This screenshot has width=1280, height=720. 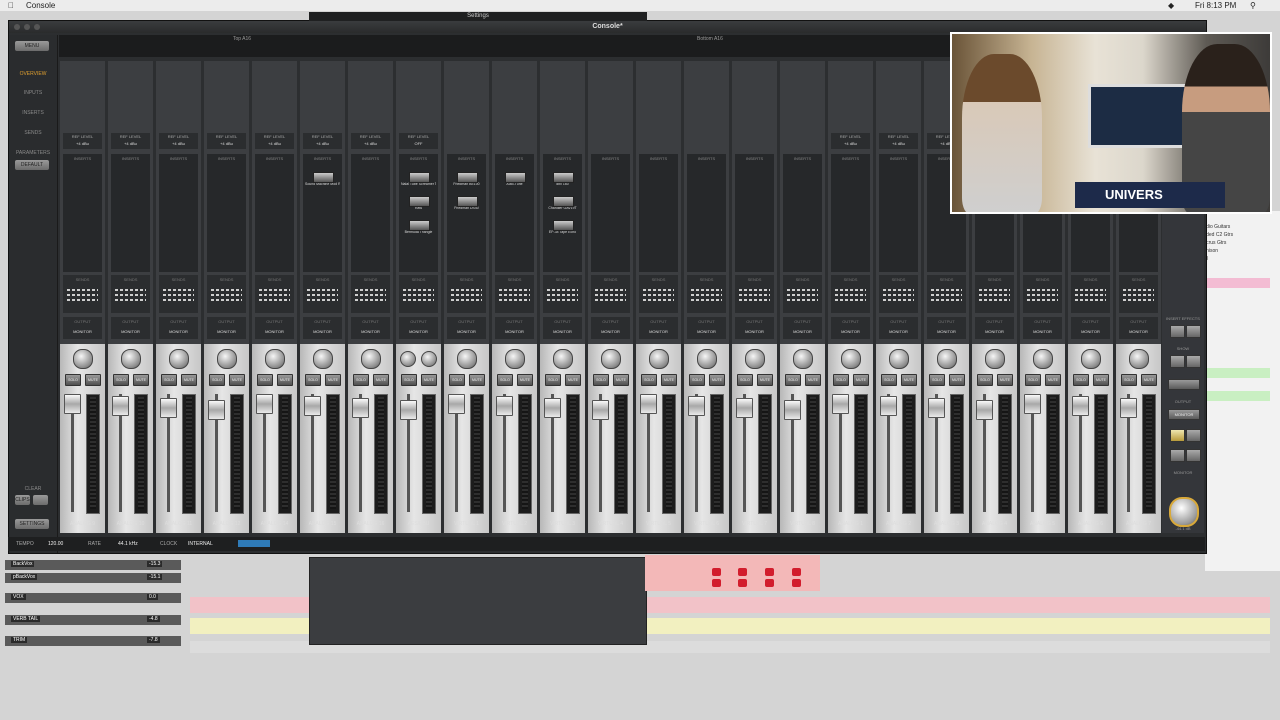 I want to click on monitor-level-knob, so click(x=1184, y=512).